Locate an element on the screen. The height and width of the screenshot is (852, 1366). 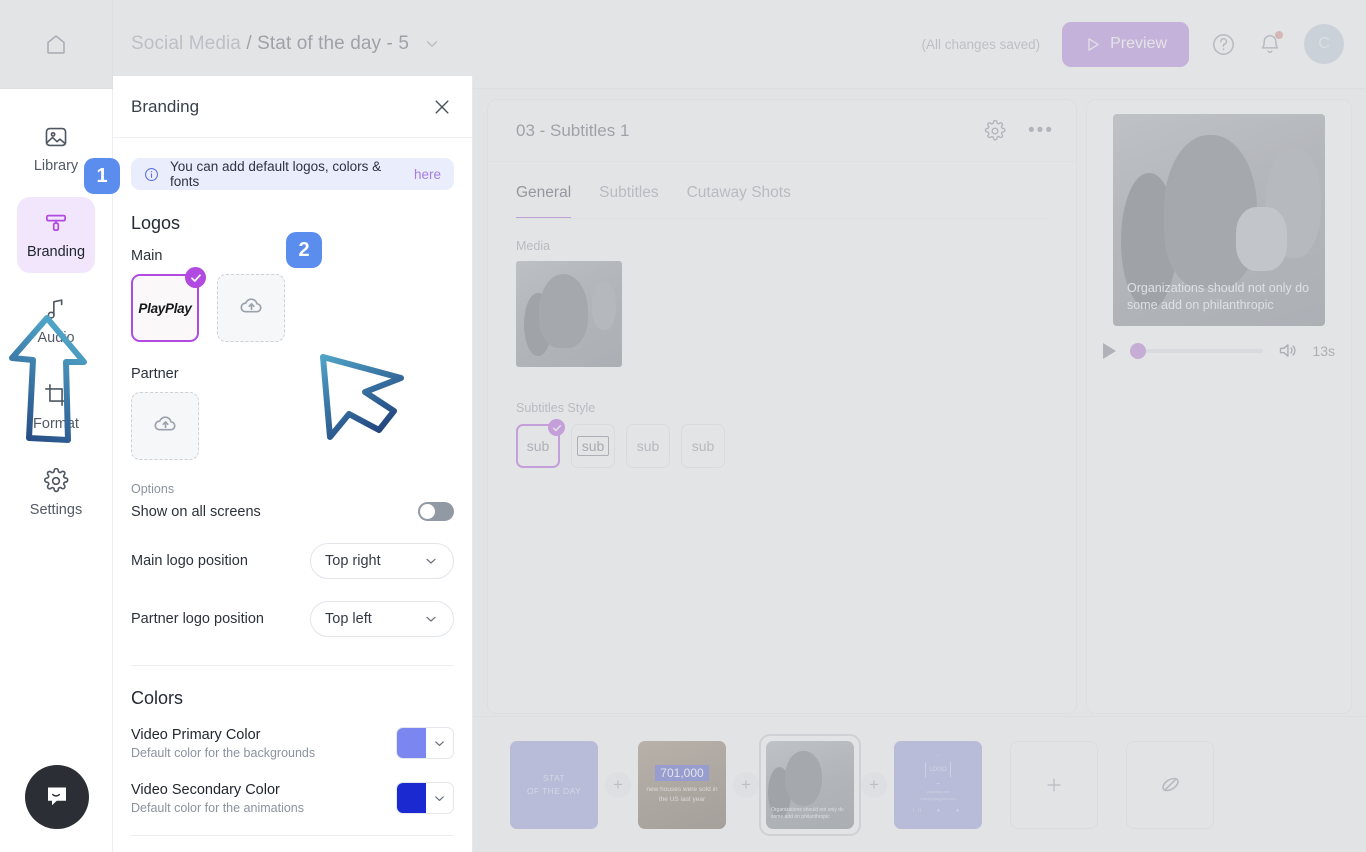
avatar-initial: C is located at coordinates (1324, 43).